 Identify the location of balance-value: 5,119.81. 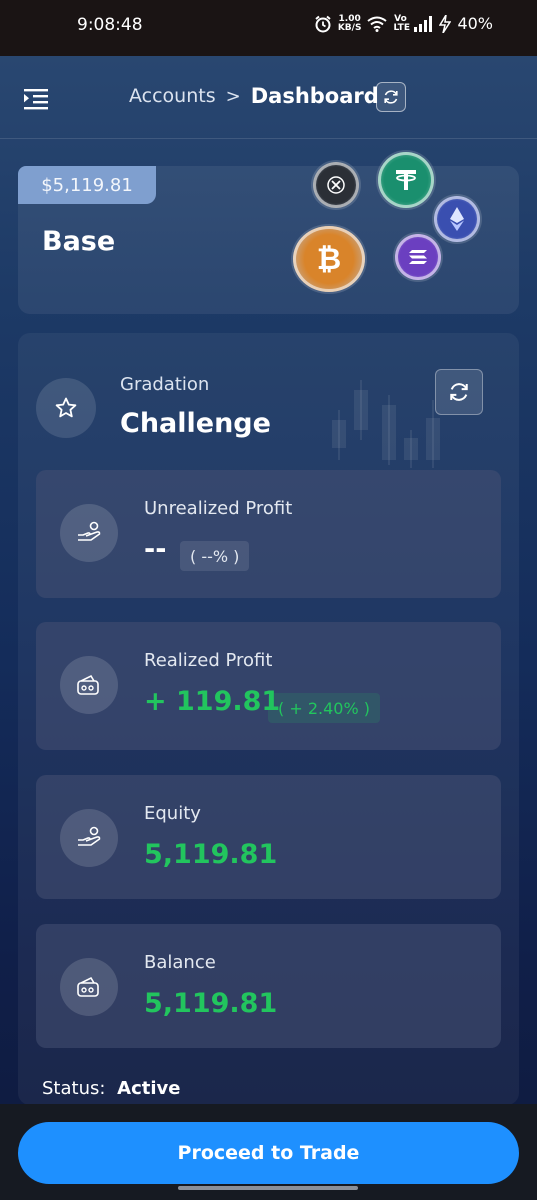
(211, 1003).